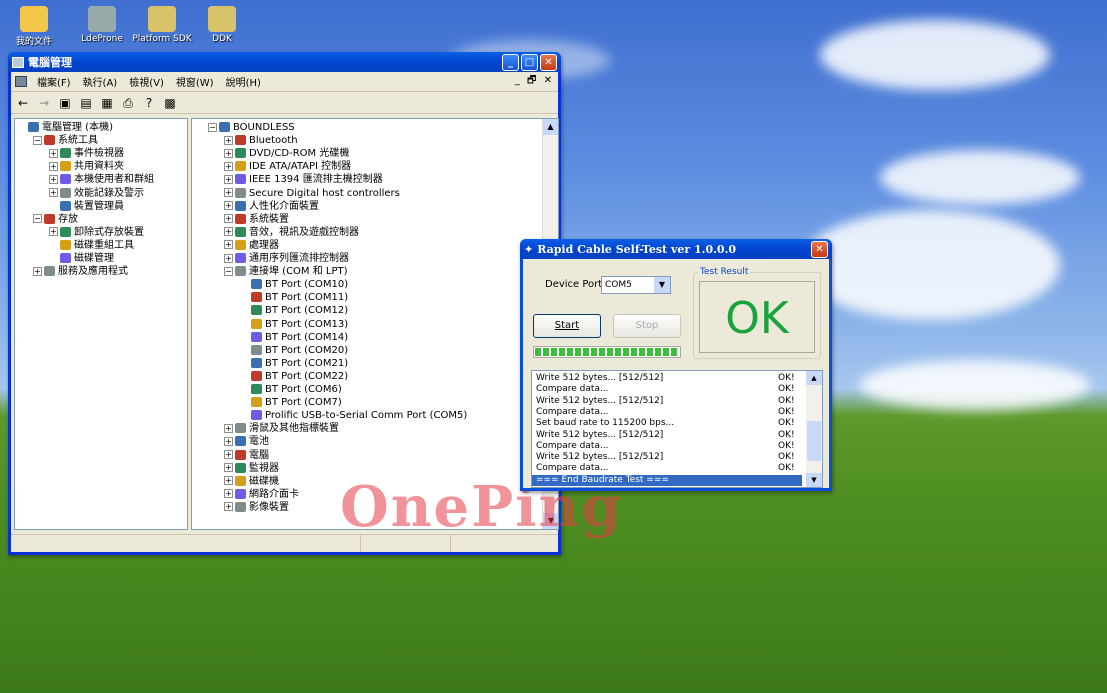 Image resolution: width=1107 pixels, height=693 pixels. Describe the element at coordinates (100, 81) in the screenshot. I see `menu-item: 執行(A)` at that location.